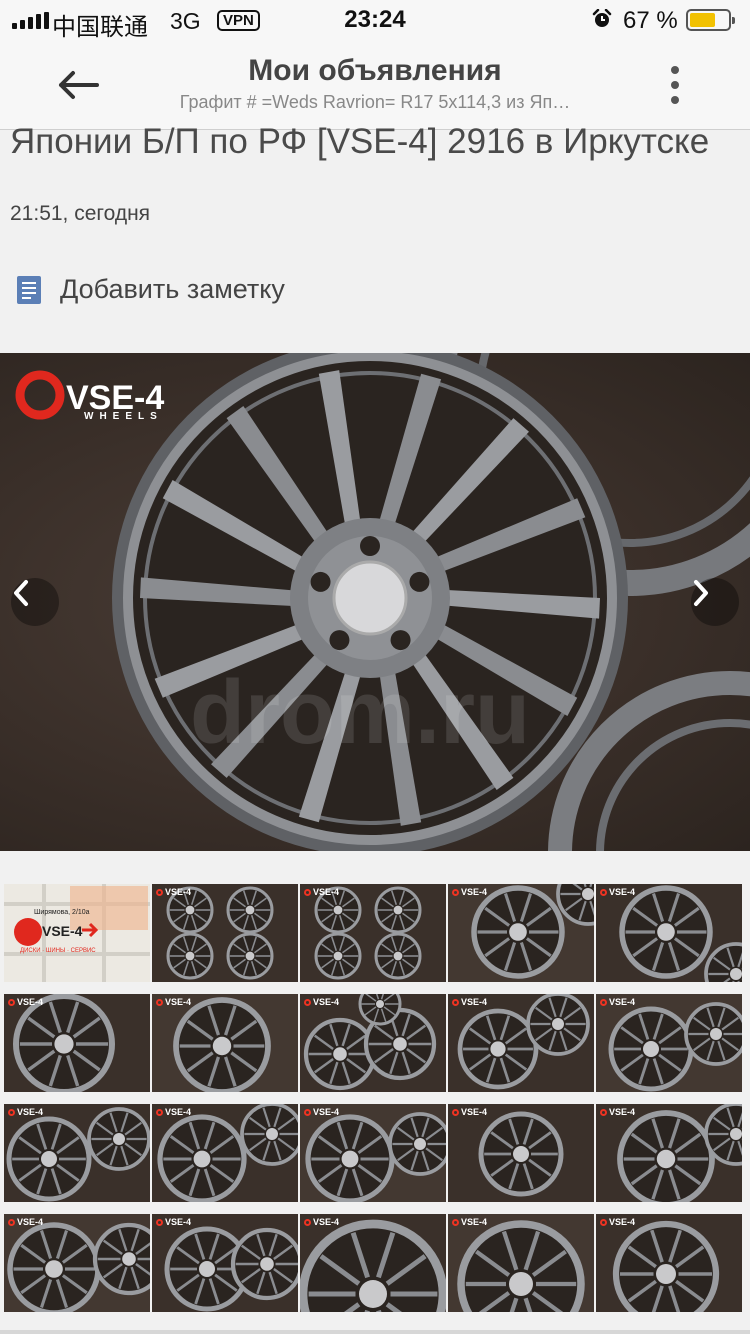 This screenshot has height=1334, width=750. I want to click on ad-timestamp: 21:51, сегодня, so click(80, 213).